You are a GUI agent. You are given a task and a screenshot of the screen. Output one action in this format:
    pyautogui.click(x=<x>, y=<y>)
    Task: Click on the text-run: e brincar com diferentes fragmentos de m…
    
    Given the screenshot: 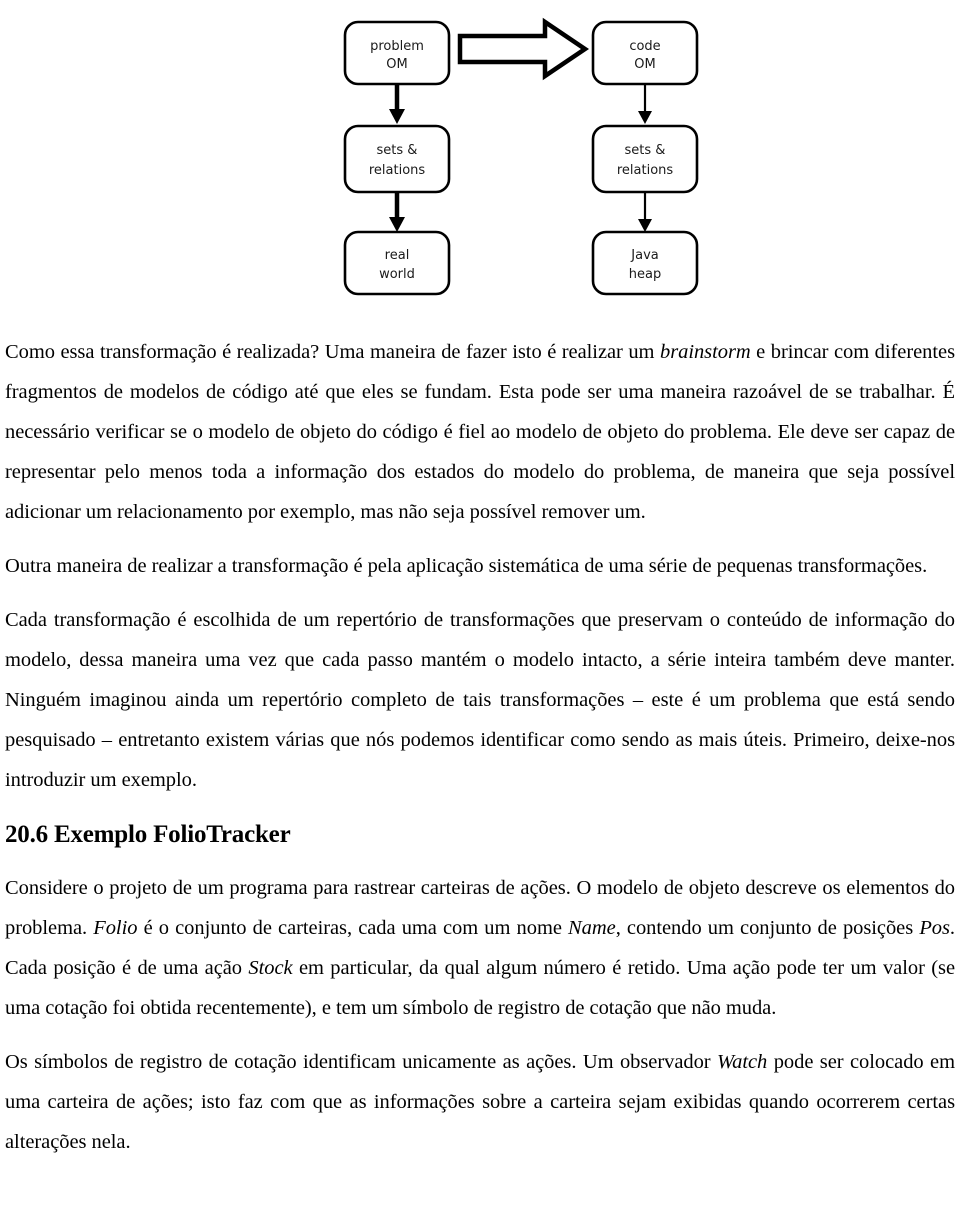 What is the action you would take?
    pyautogui.click(x=480, y=432)
    